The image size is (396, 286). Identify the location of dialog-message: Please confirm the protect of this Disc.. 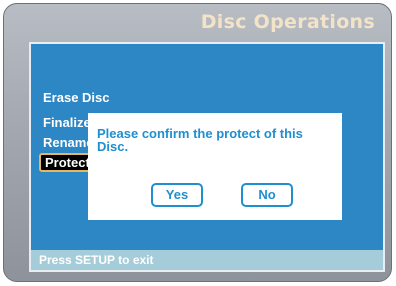
(200, 140).